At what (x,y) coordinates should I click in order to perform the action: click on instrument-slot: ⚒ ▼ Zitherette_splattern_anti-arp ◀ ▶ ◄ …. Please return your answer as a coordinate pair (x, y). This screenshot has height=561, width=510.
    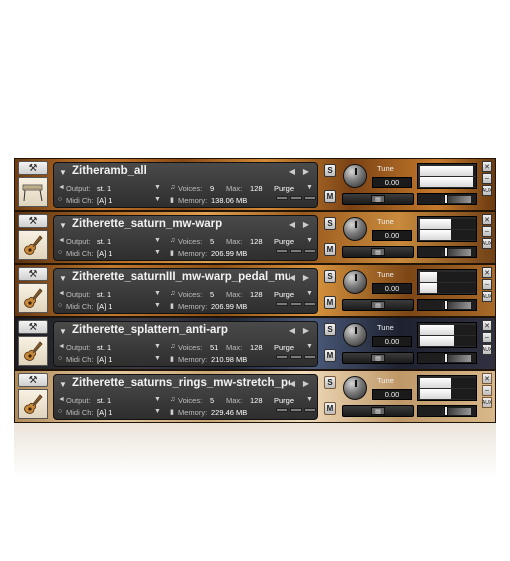
    Looking at the image, I should click on (255, 343).